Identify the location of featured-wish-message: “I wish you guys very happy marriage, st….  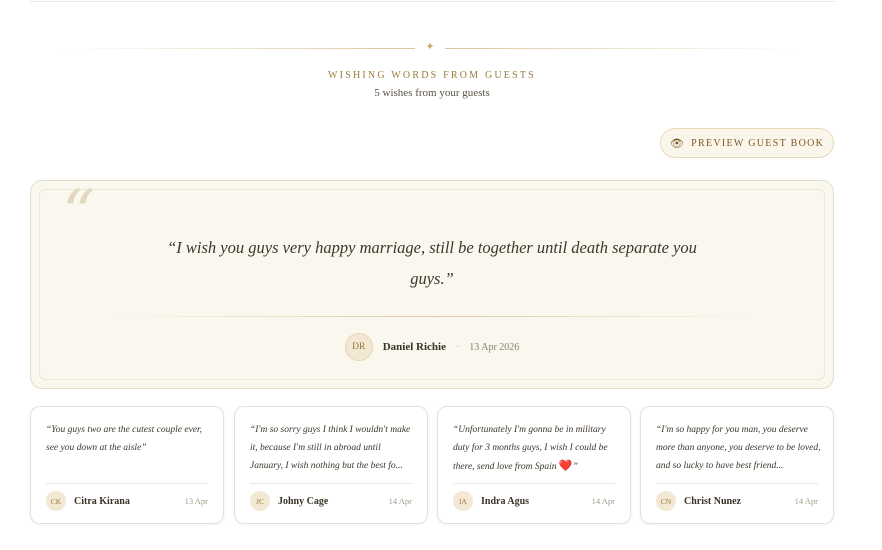
(432, 263).